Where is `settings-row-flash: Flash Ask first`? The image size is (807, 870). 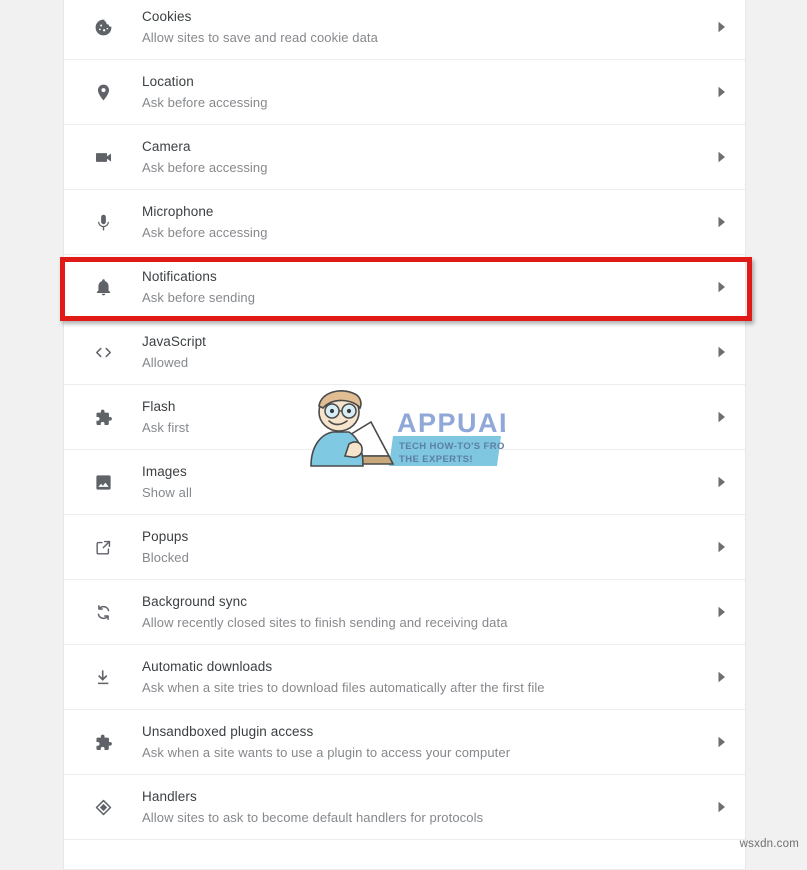 settings-row-flash: Flash Ask first is located at coordinates (404, 417).